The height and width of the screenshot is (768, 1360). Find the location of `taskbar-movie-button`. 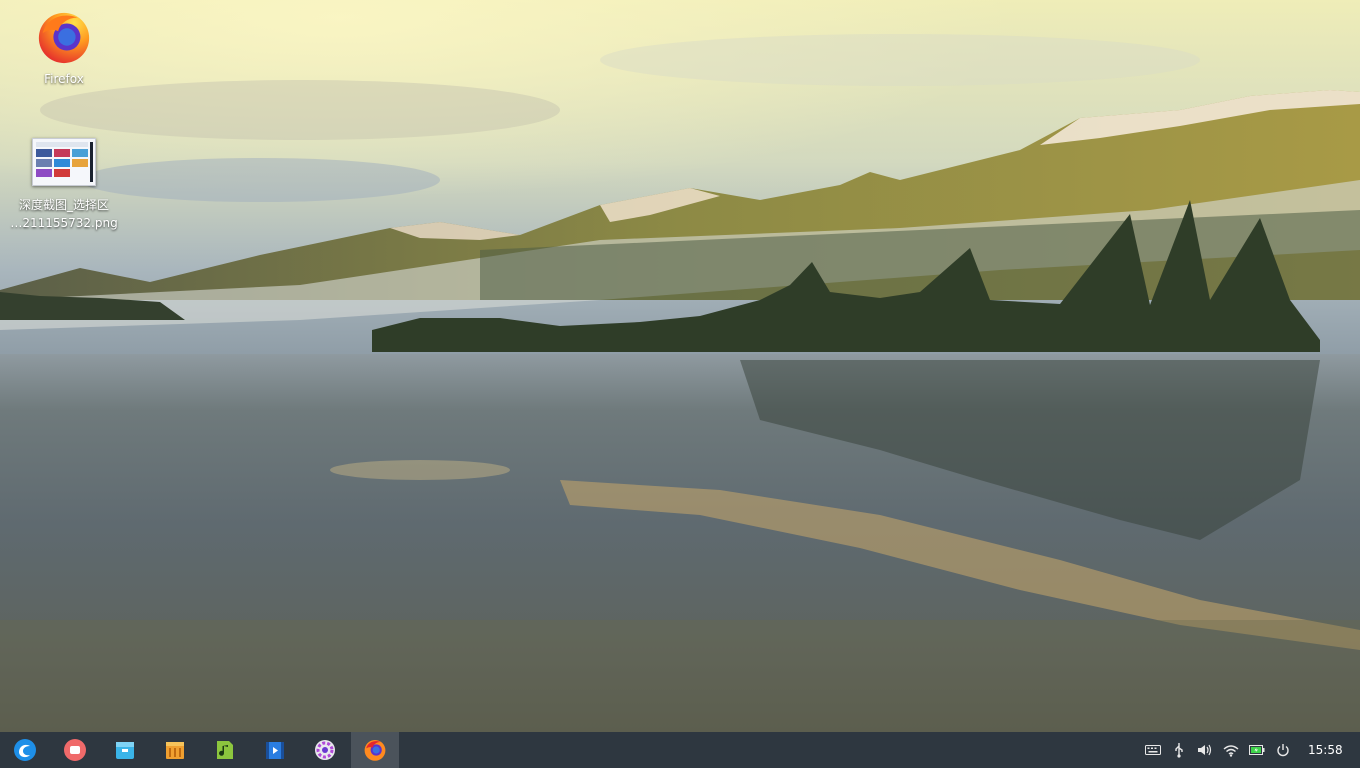

taskbar-movie-button is located at coordinates (275, 750).